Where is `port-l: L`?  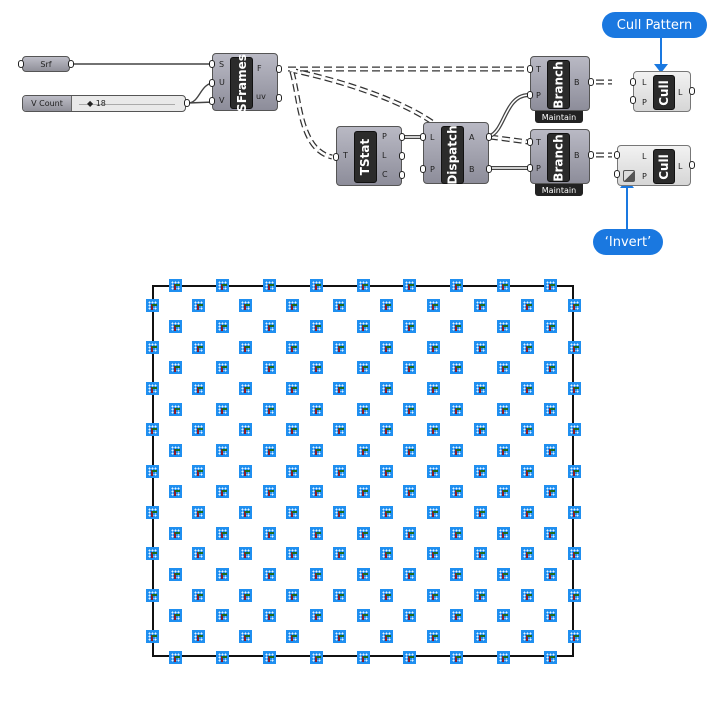
port-l: L is located at coordinates (432, 137).